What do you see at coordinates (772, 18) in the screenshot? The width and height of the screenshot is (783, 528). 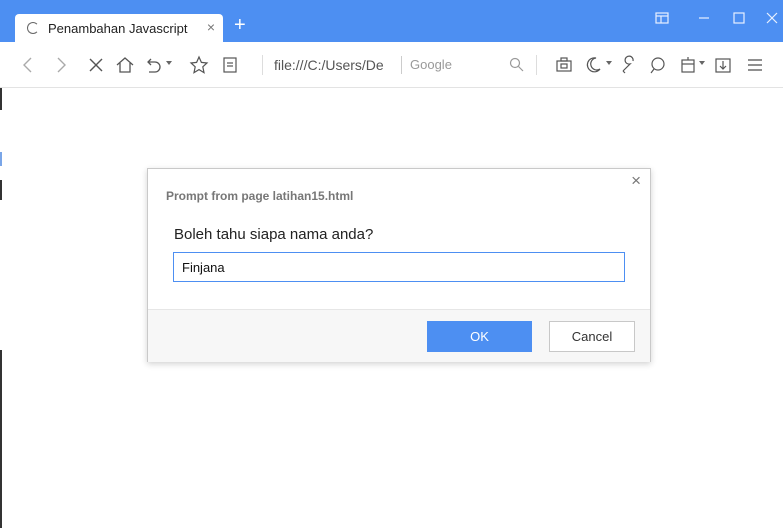 I see `close-window-button` at bounding box center [772, 18].